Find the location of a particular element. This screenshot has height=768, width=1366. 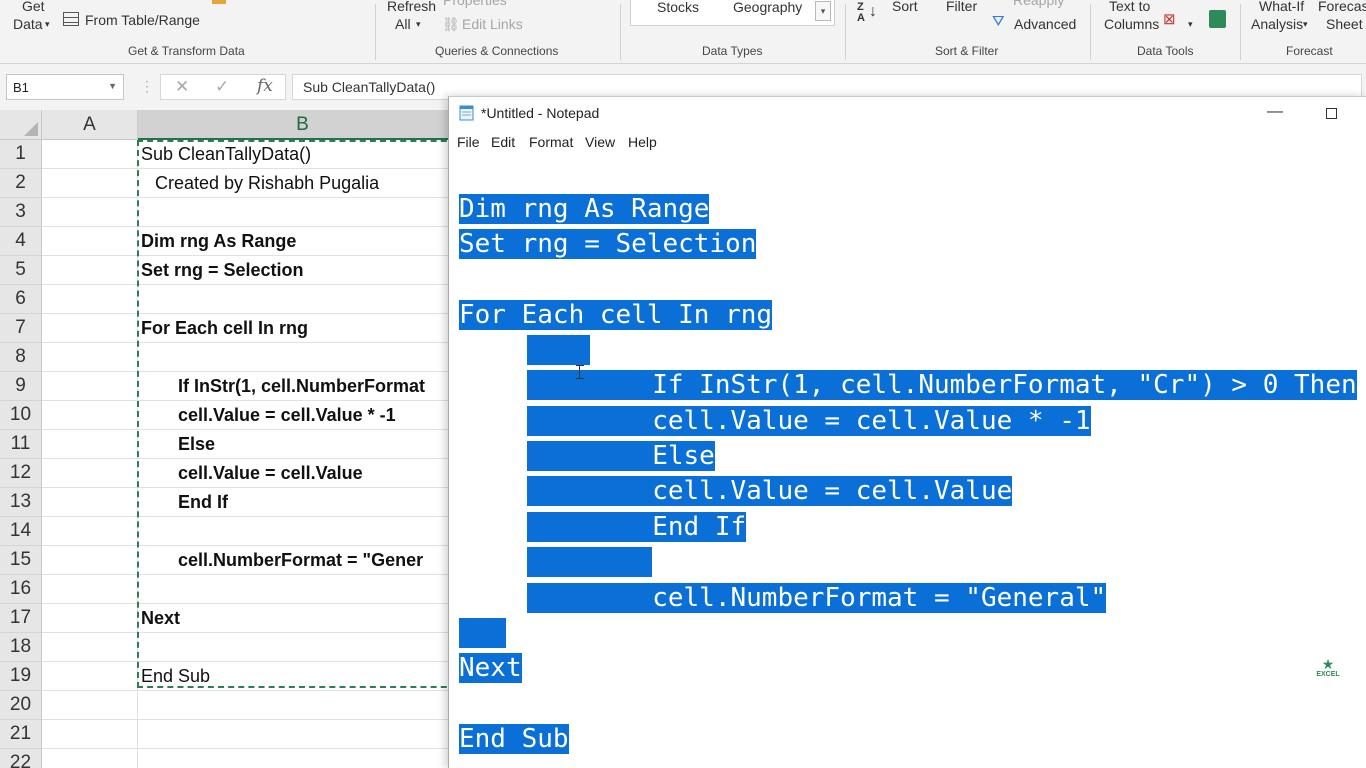

row-header: 16 is located at coordinates (21, 589).